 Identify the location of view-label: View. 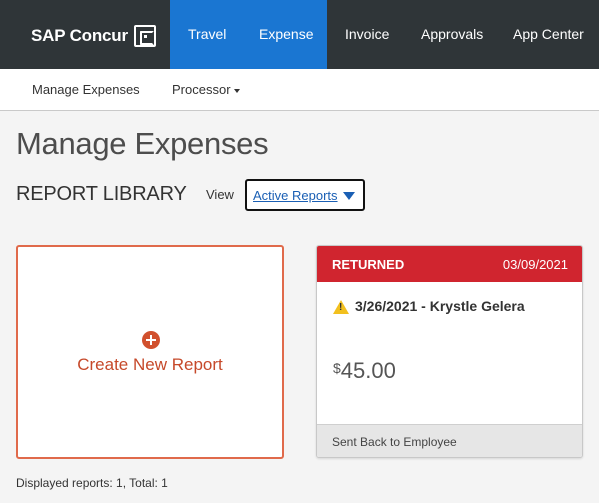
(220, 194).